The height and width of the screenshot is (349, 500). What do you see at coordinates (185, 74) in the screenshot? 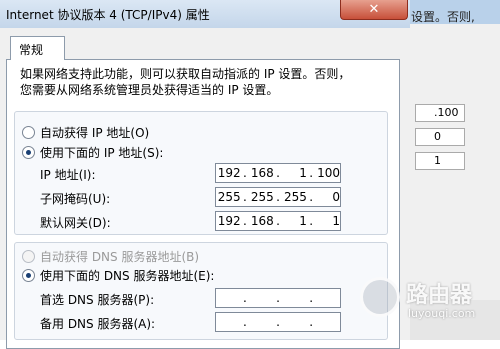
I see `intro-line-1: 如果网络支持此功能，则可以获取自动指派的 IP 设置。否则，` at bounding box center [185, 74].